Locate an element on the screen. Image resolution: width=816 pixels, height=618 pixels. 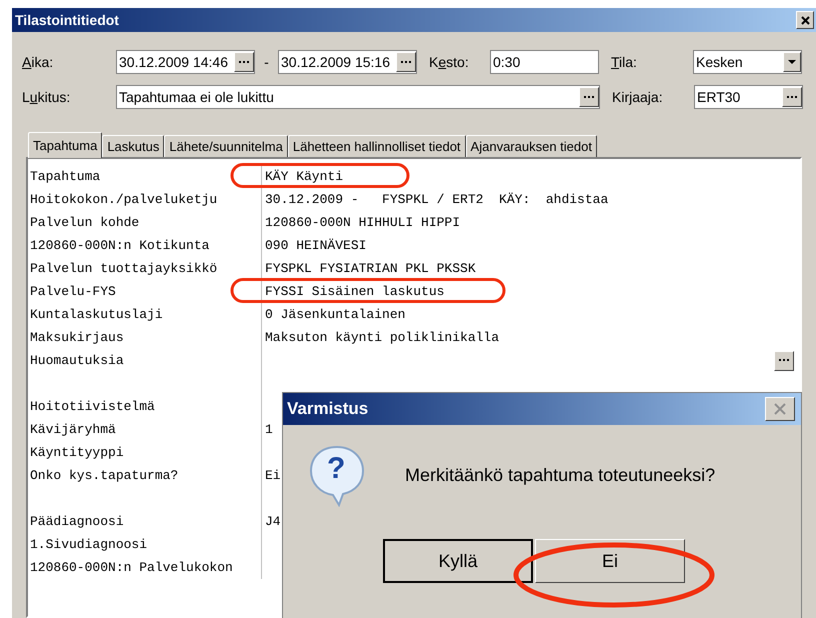
row-value: 120860-000N HIHHULI HIPPI is located at coordinates (362, 222).